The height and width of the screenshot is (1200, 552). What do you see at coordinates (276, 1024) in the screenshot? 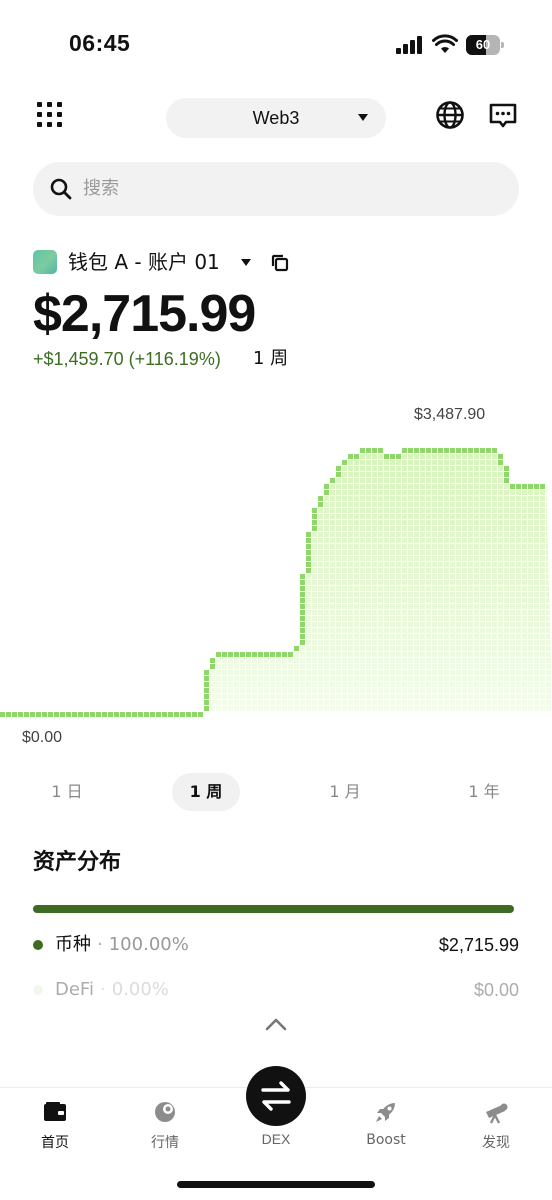
I see `chevron-up-icon` at bounding box center [276, 1024].